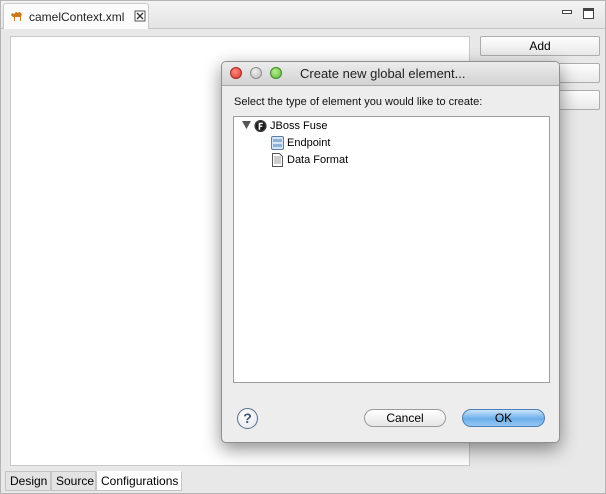 The image size is (606, 494). What do you see at coordinates (567, 13) in the screenshot?
I see `minimize-icon` at bounding box center [567, 13].